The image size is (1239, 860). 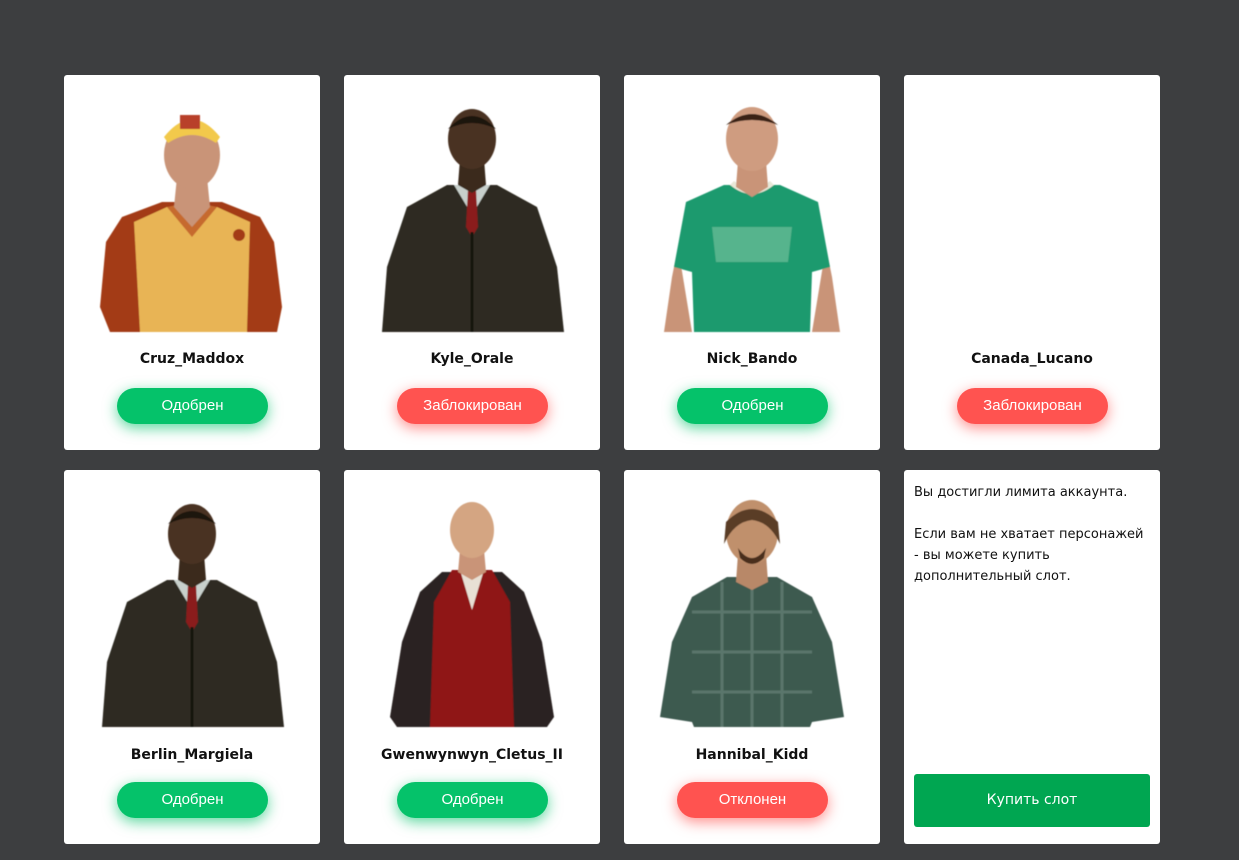 What do you see at coordinates (192, 755) in the screenshot?
I see `character-name: Berlin_Margiela` at bounding box center [192, 755].